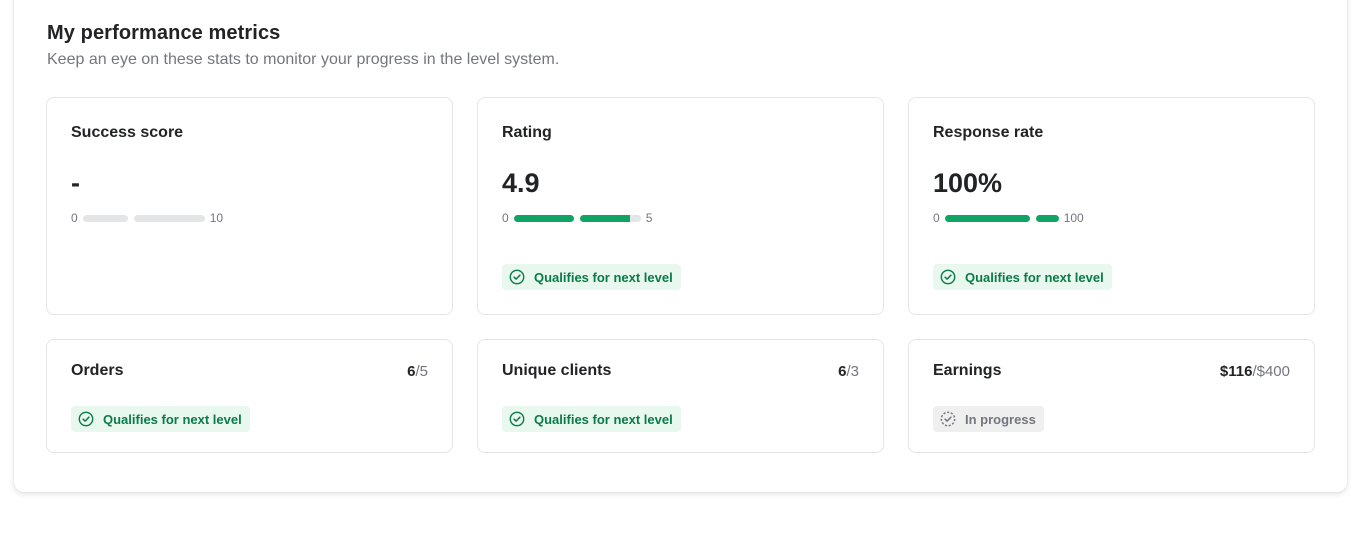 This screenshot has height=551, width=1355. What do you see at coordinates (968, 183) in the screenshot?
I see `metric-value: 100%` at bounding box center [968, 183].